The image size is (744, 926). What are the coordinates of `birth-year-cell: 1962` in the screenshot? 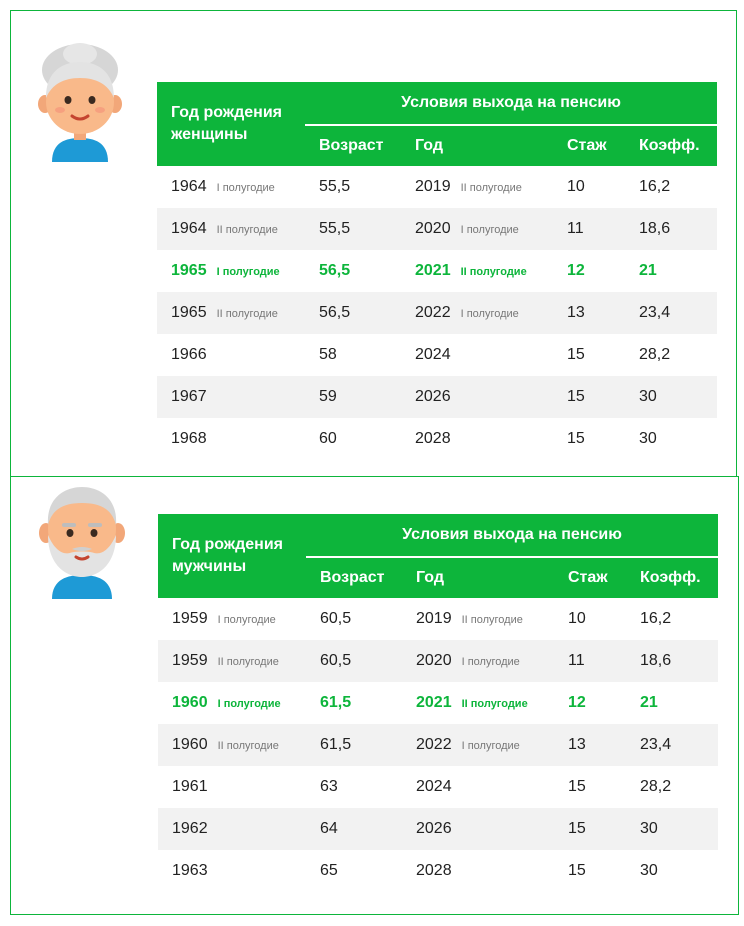 It's located at (232, 829).